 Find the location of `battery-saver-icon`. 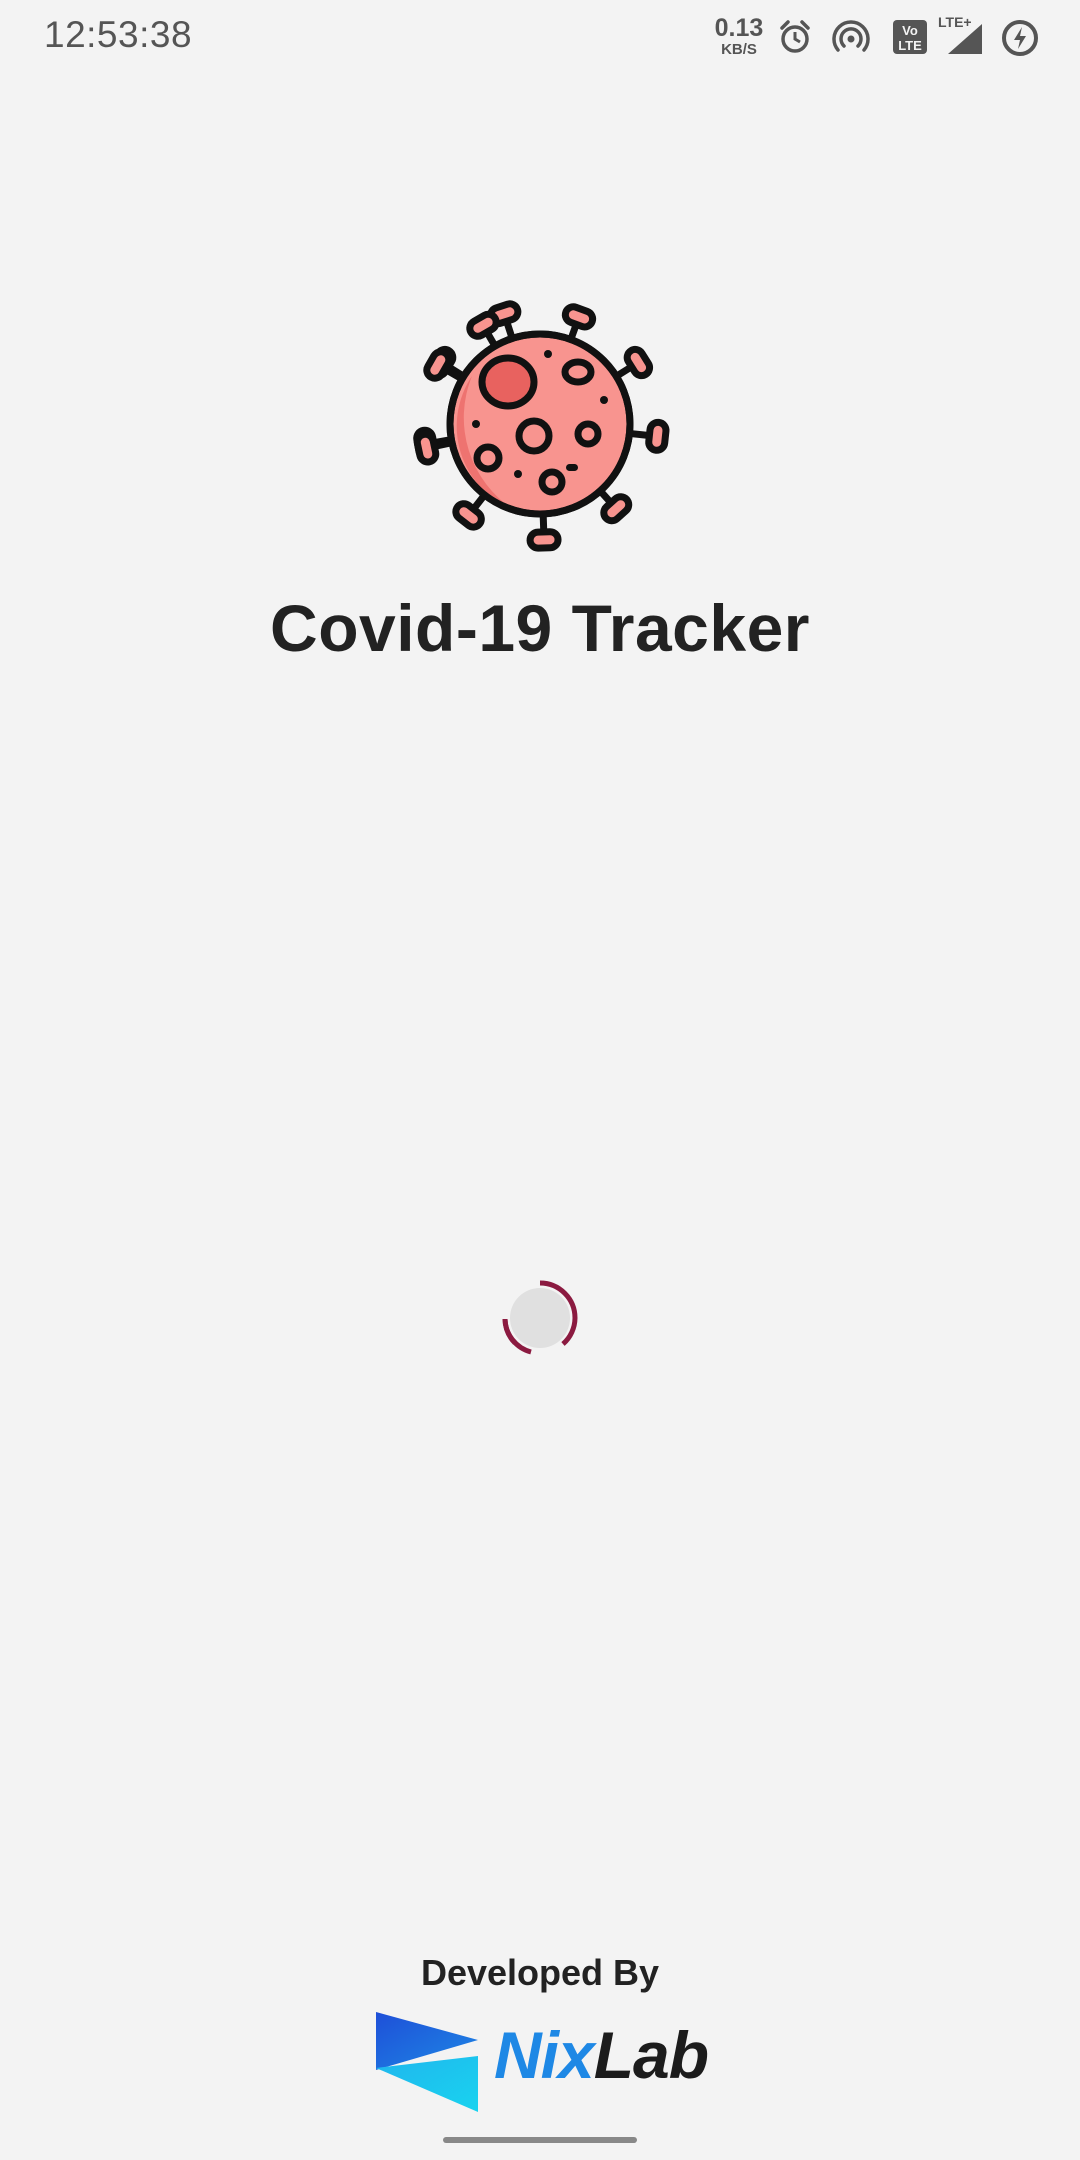

battery-saver-icon is located at coordinates (1020, 38).